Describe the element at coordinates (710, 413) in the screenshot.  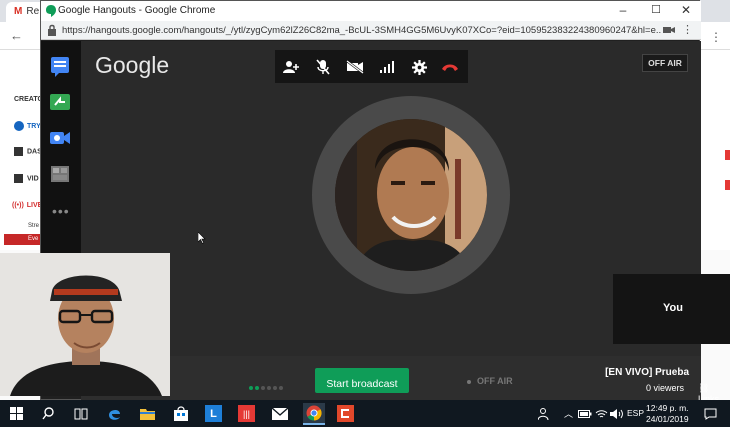
I see `notification-icon` at that location.